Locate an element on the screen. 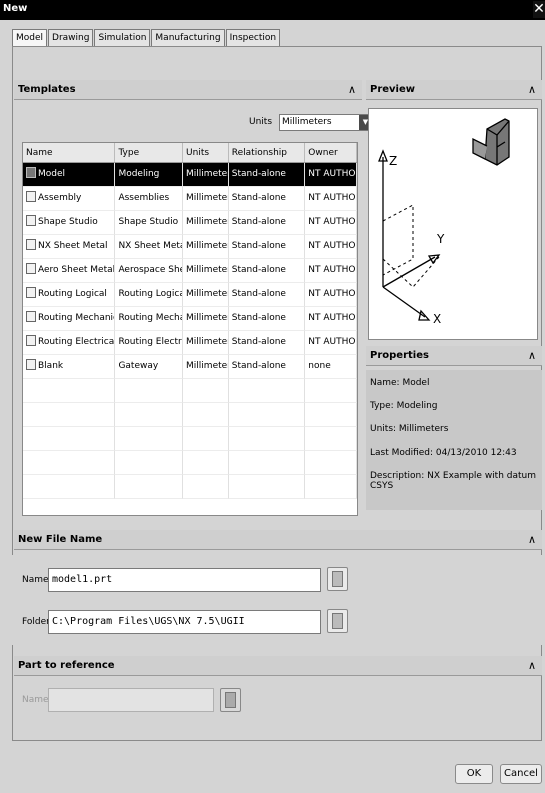 This screenshot has width=545, height=793. templates-header: Templates ∧ is located at coordinates (188, 90).